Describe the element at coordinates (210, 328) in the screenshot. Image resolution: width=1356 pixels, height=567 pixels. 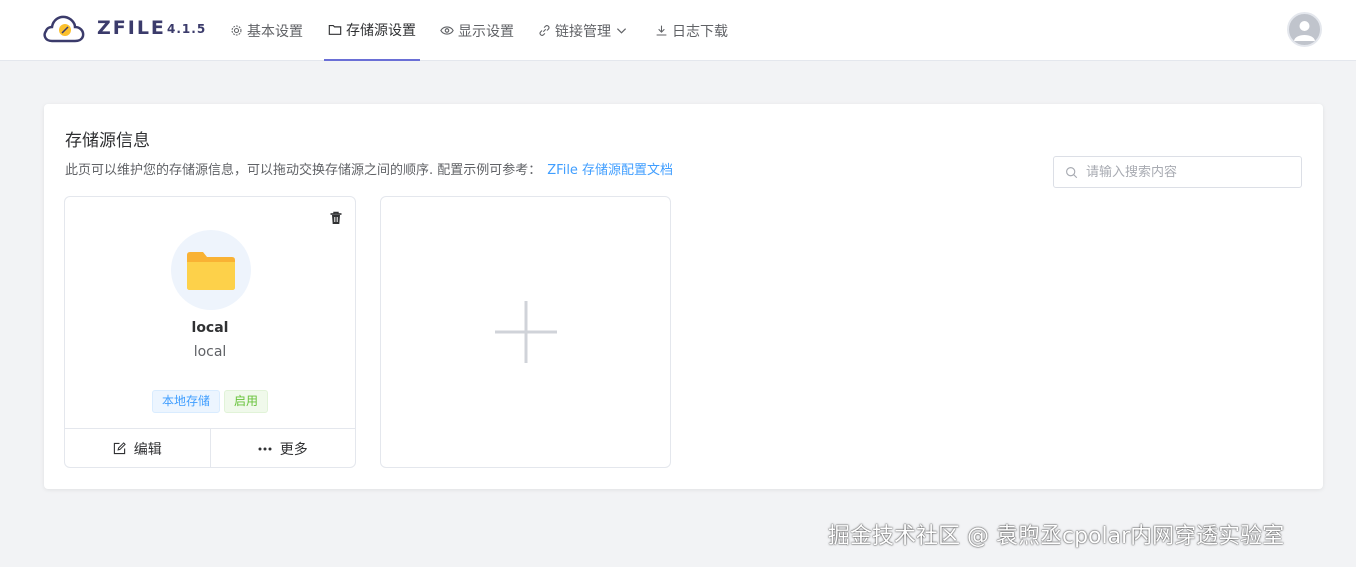
I see `storage-name: local` at that location.